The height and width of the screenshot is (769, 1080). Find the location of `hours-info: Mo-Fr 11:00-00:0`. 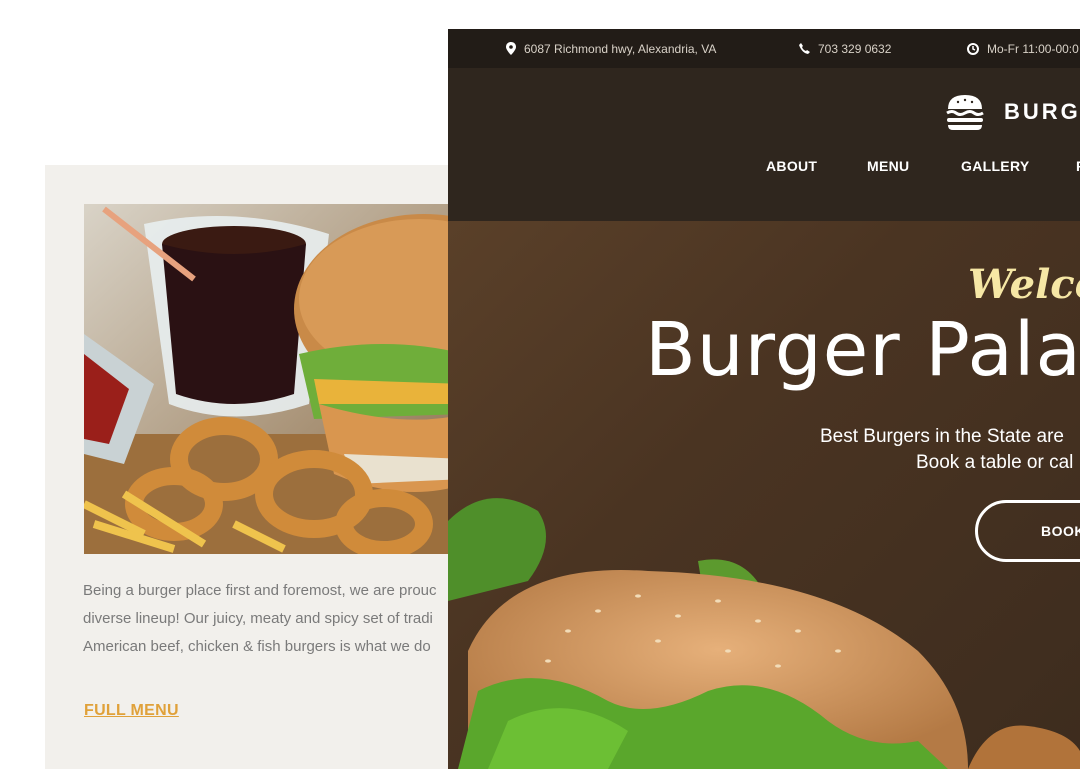

hours-info: Mo-Fr 11:00-00:0 is located at coordinates (1023, 48).